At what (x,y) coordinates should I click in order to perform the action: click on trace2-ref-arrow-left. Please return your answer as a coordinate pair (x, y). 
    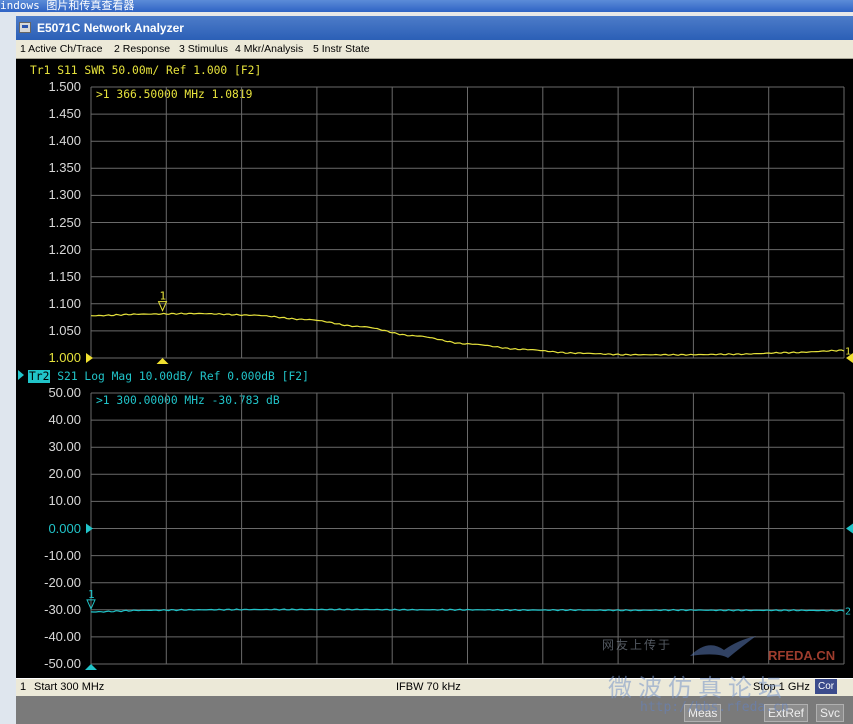
    Looking at the image, I should click on (89, 528).